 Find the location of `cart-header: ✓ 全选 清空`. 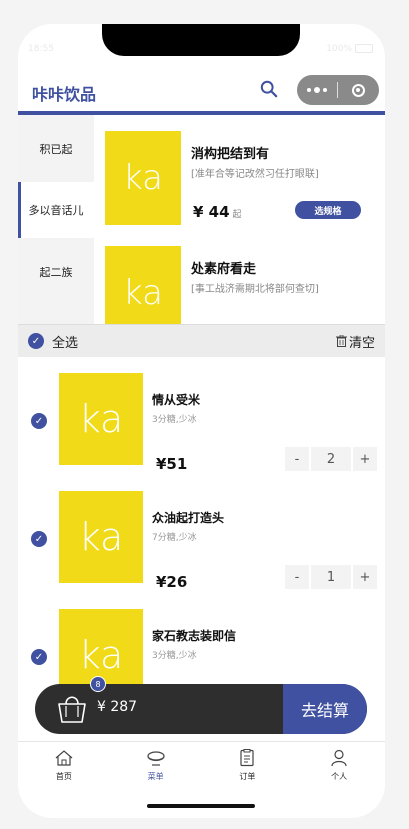

cart-header: ✓ 全选 清空 is located at coordinates (201, 341).